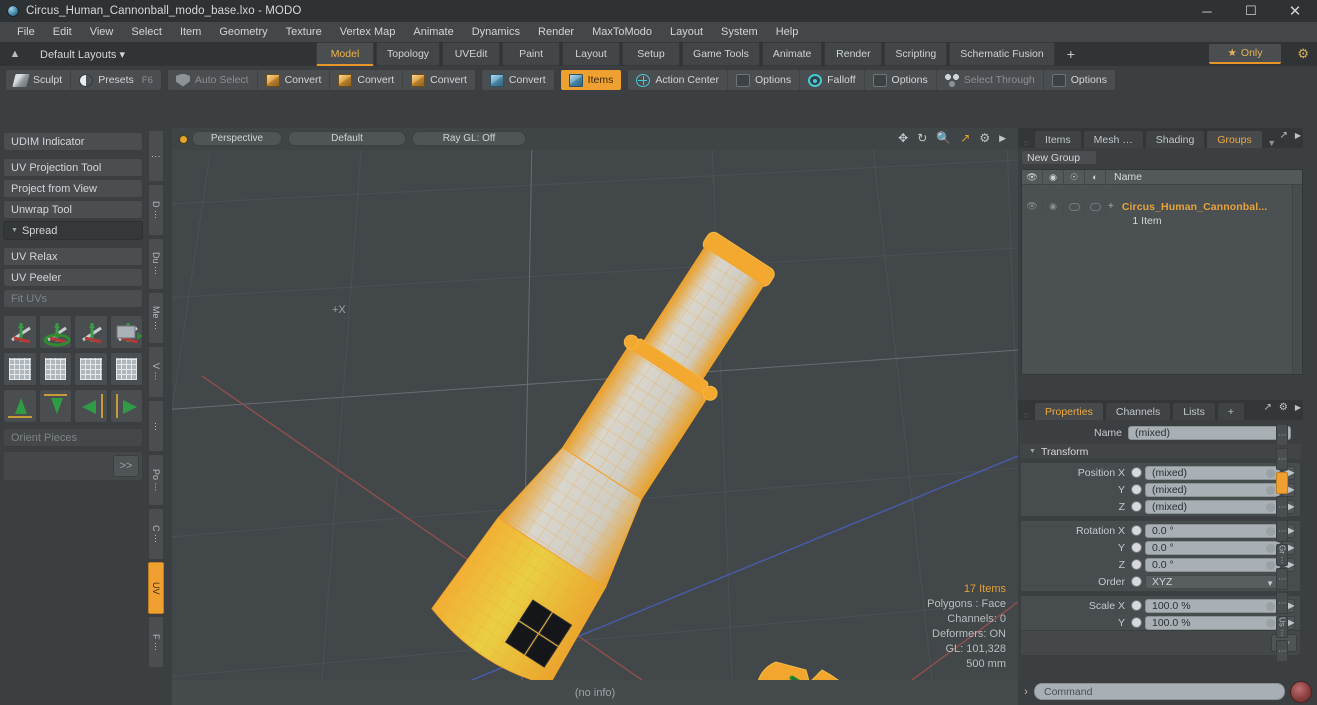 This screenshot has width=1317, height=705. What do you see at coordinates (1212, 581) in the screenshot?
I see `property-value-field: XYZ ▼` at bounding box center [1212, 581].